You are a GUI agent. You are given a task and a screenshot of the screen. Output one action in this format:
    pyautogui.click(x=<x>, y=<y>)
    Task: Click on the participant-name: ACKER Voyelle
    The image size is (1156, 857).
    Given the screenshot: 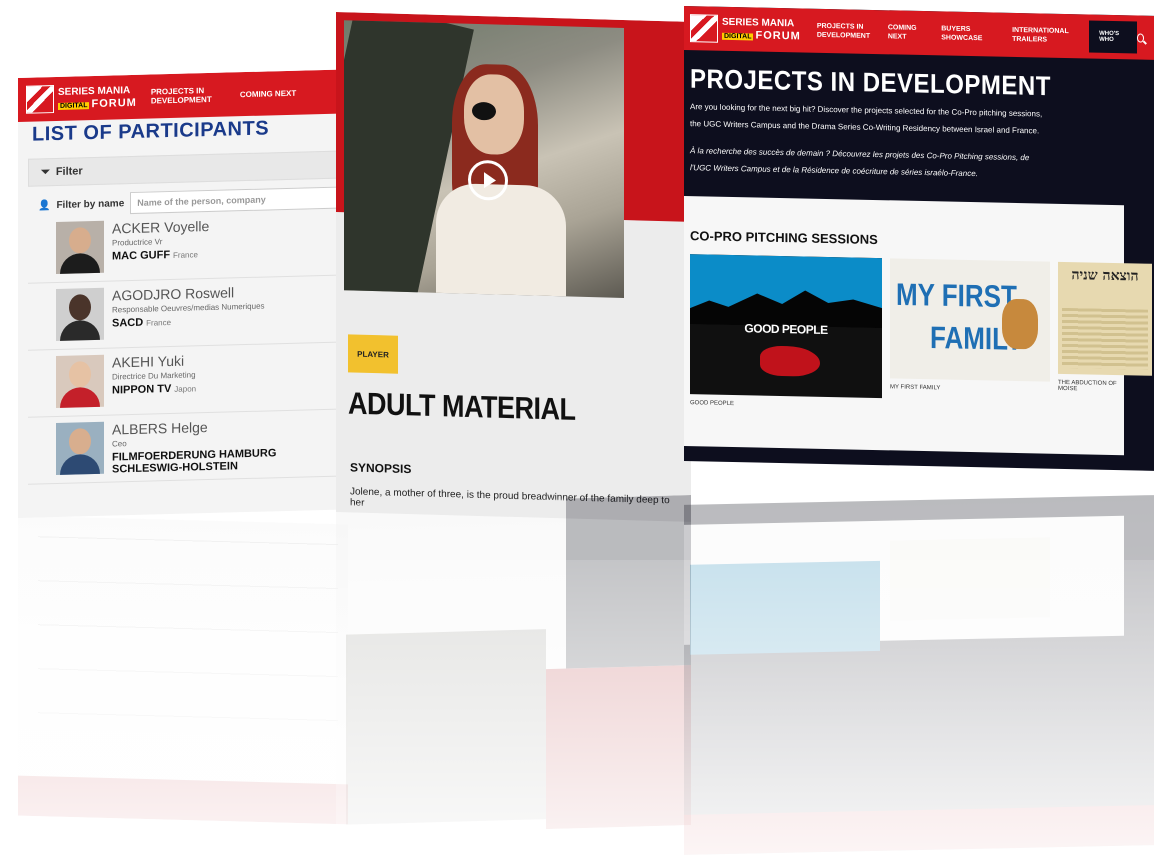 What is the action you would take?
    pyautogui.click(x=160, y=227)
    